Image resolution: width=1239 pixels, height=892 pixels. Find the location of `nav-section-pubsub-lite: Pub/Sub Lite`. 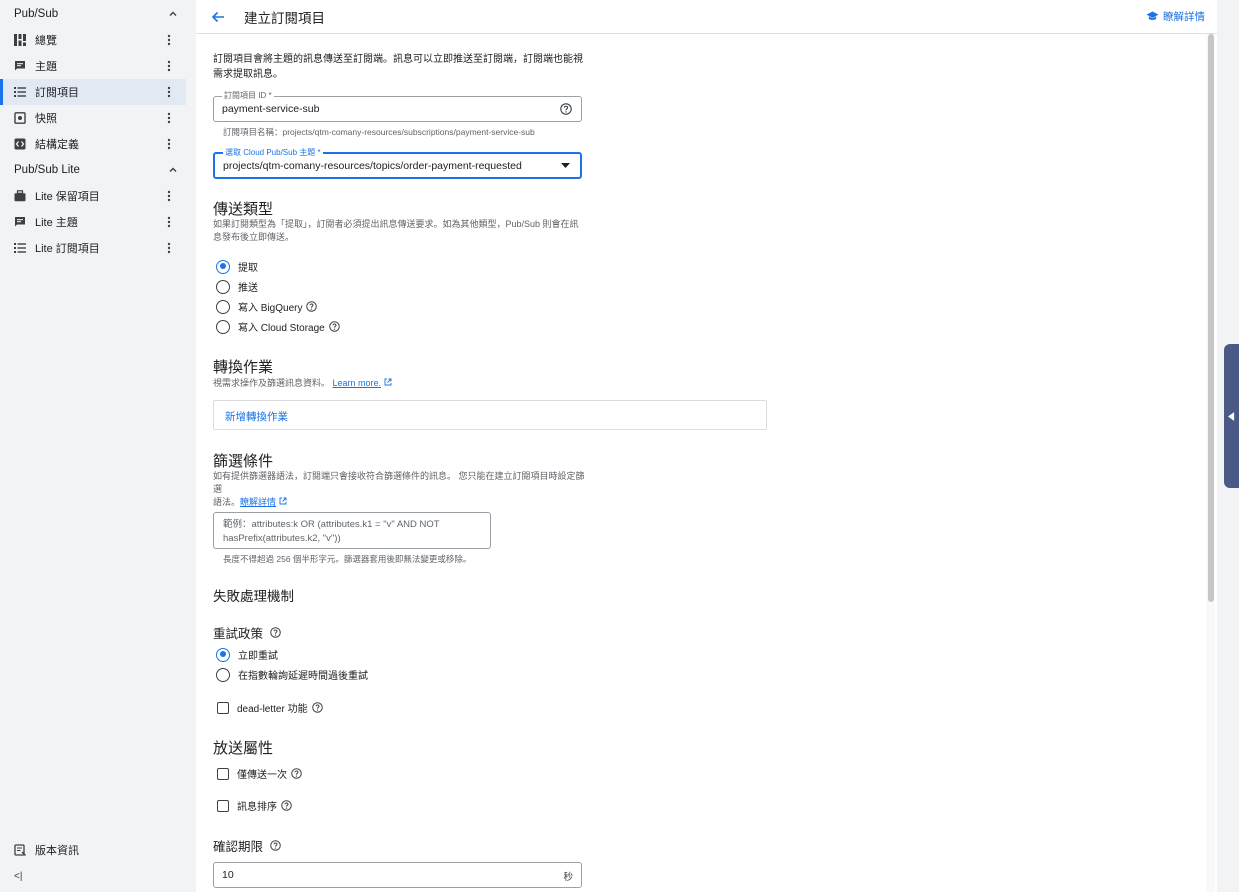

nav-section-pubsub-lite: Pub/Sub Lite is located at coordinates (98, 170).